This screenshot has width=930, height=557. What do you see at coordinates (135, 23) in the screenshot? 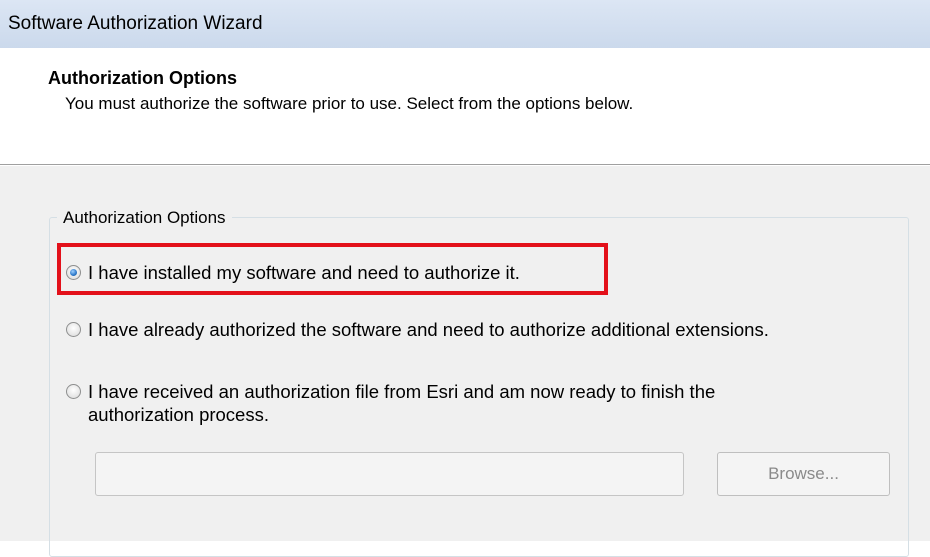
I see `window-title: Software Authorization Wizard` at bounding box center [135, 23].